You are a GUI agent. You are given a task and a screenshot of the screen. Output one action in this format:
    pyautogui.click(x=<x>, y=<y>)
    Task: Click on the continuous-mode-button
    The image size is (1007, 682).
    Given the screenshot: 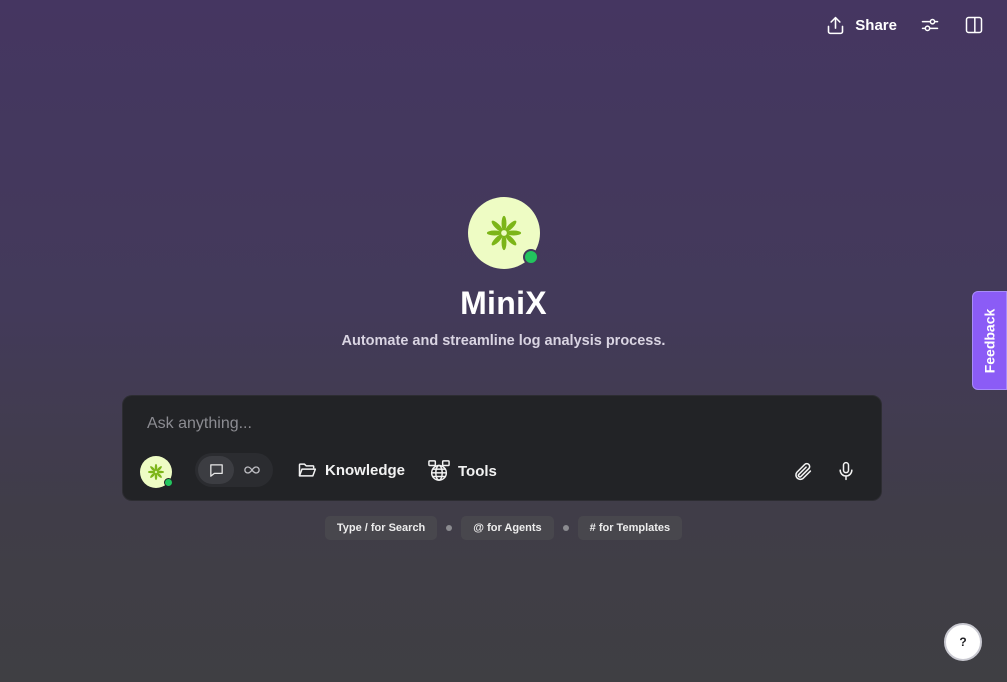 What is the action you would take?
    pyautogui.click(x=252, y=470)
    